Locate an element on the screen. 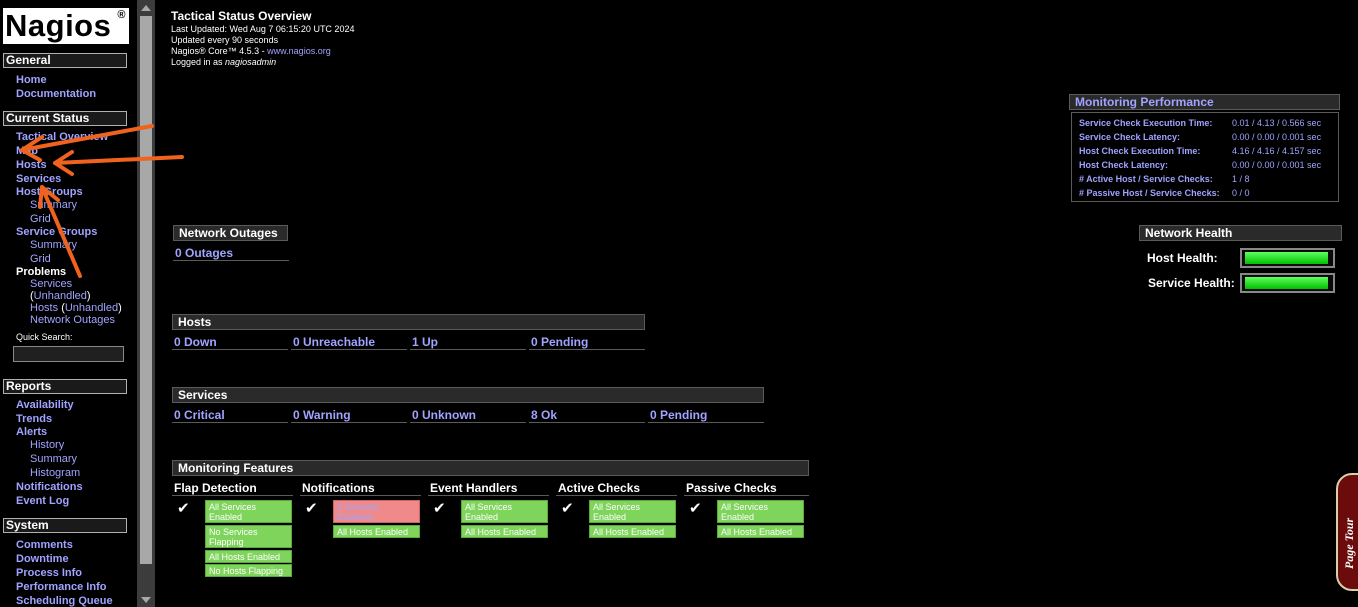 This screenshot has width=1358, height=607. quick-search-input is located at coordinates (68, 354).